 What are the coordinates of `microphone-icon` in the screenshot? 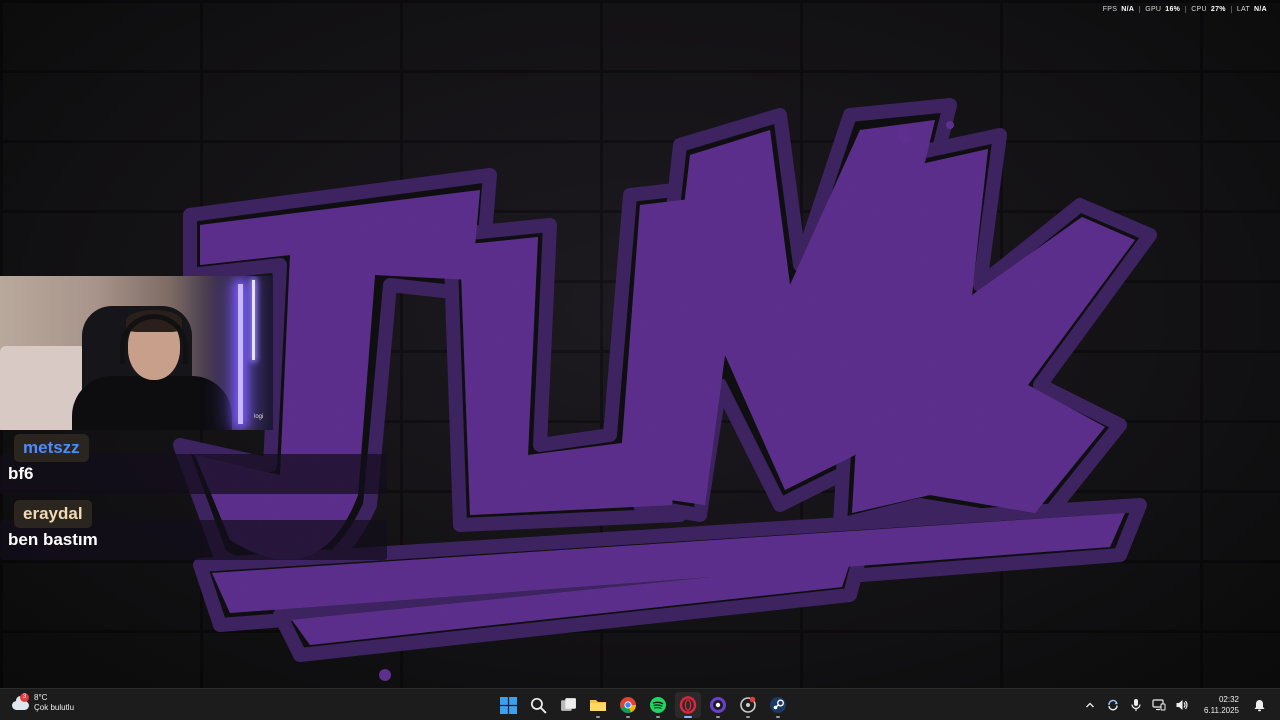 It's located at (1136, 705).